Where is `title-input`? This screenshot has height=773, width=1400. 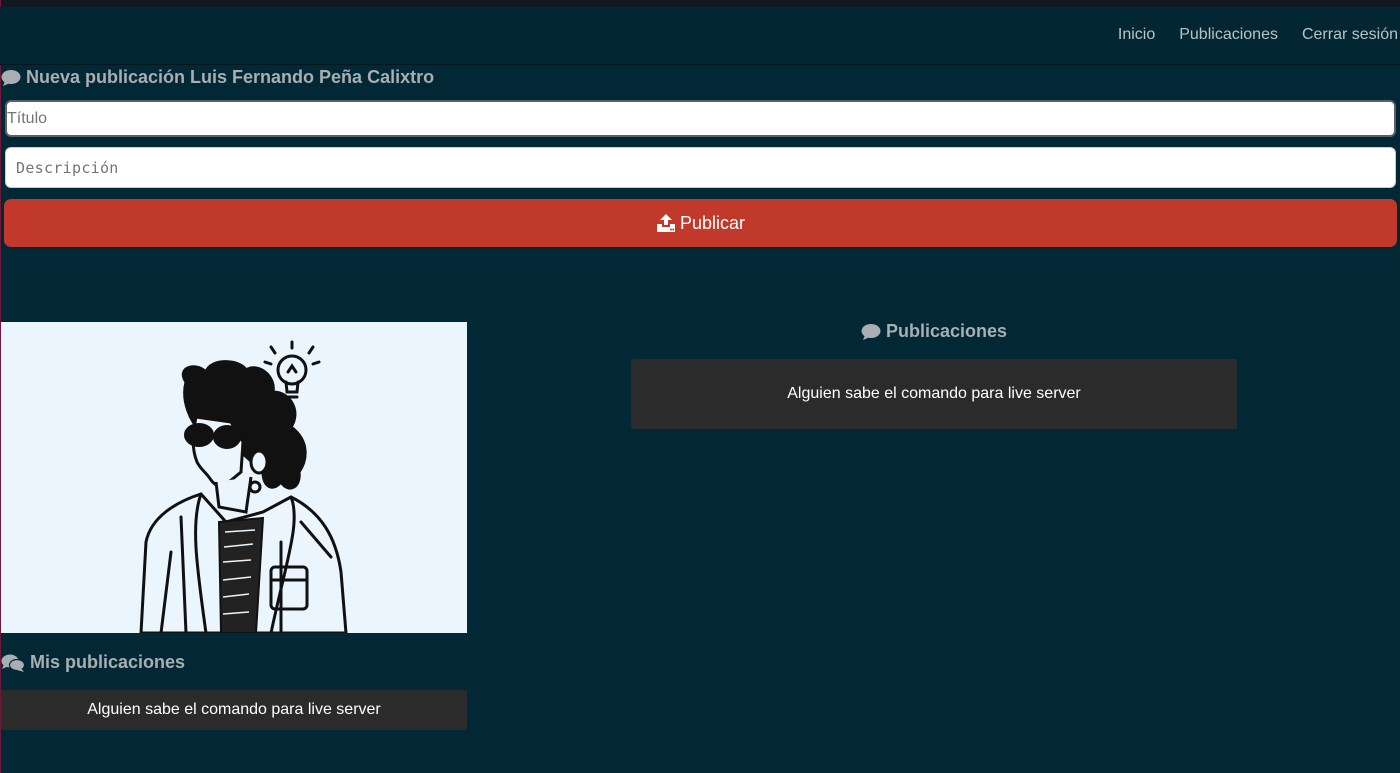
title-input is located at coordinates (700, 118).